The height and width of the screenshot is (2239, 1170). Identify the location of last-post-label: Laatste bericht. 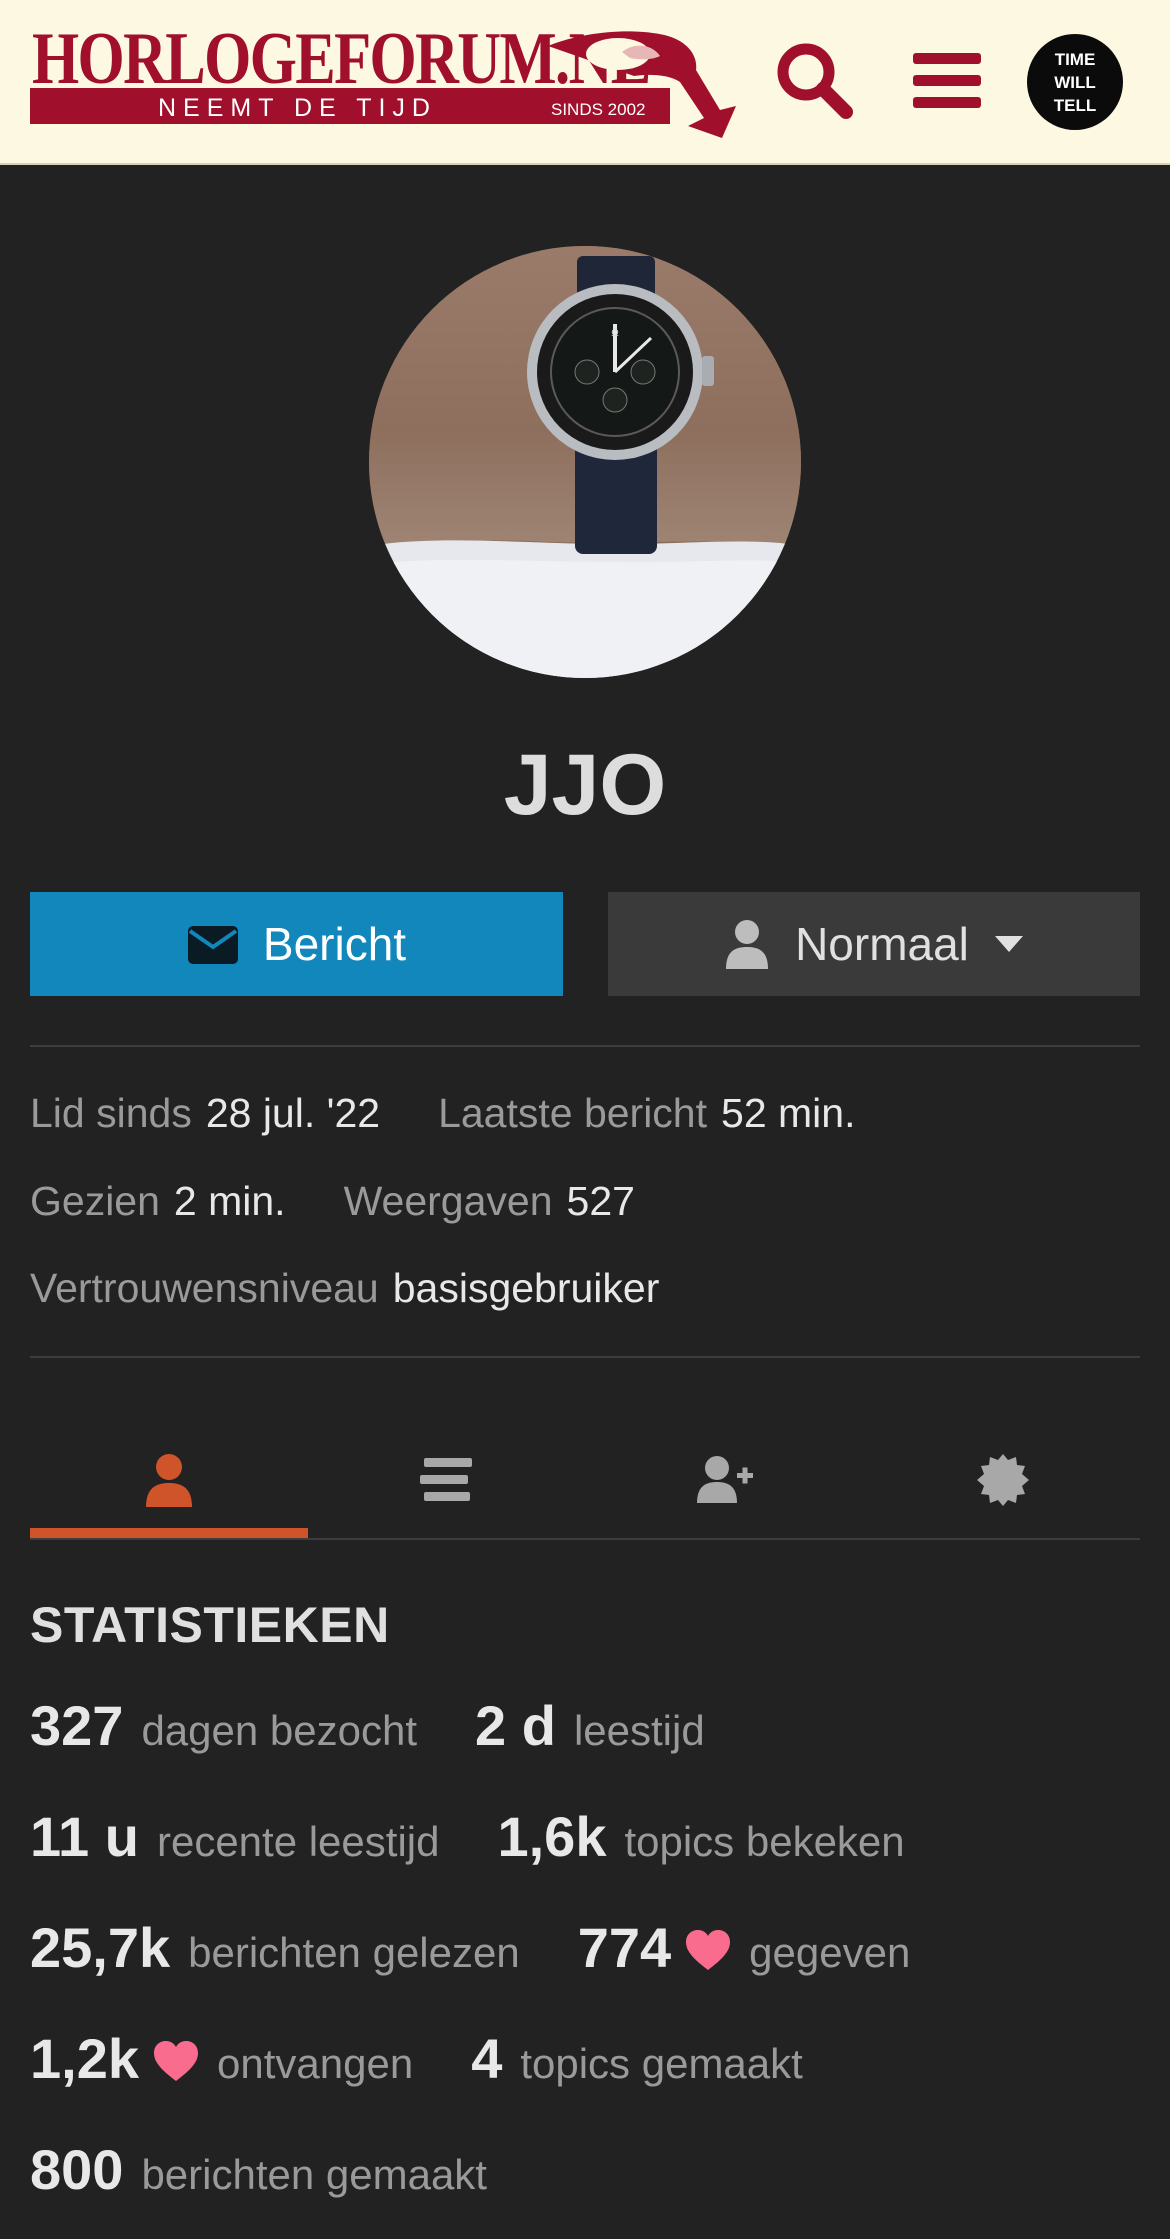
(573, 1113).